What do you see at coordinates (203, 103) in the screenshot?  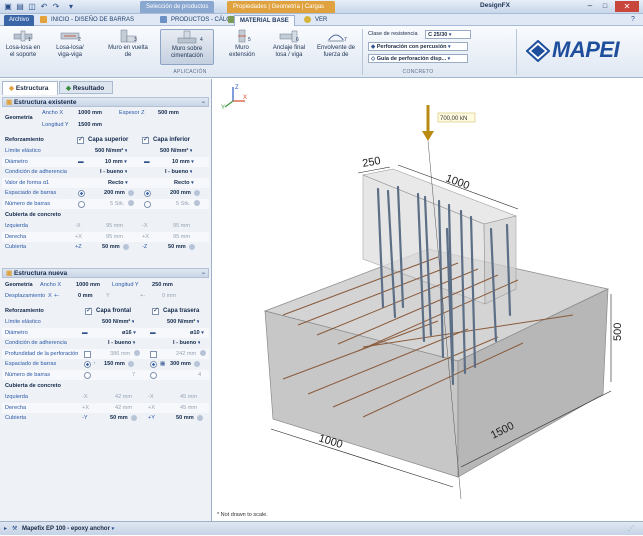 I see `collapse-icon: −` at bounding box center [203, 103].